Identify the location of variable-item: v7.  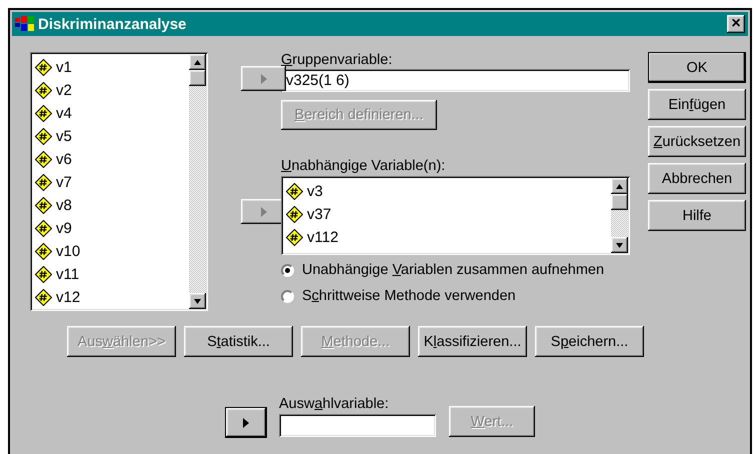
(64, 182).